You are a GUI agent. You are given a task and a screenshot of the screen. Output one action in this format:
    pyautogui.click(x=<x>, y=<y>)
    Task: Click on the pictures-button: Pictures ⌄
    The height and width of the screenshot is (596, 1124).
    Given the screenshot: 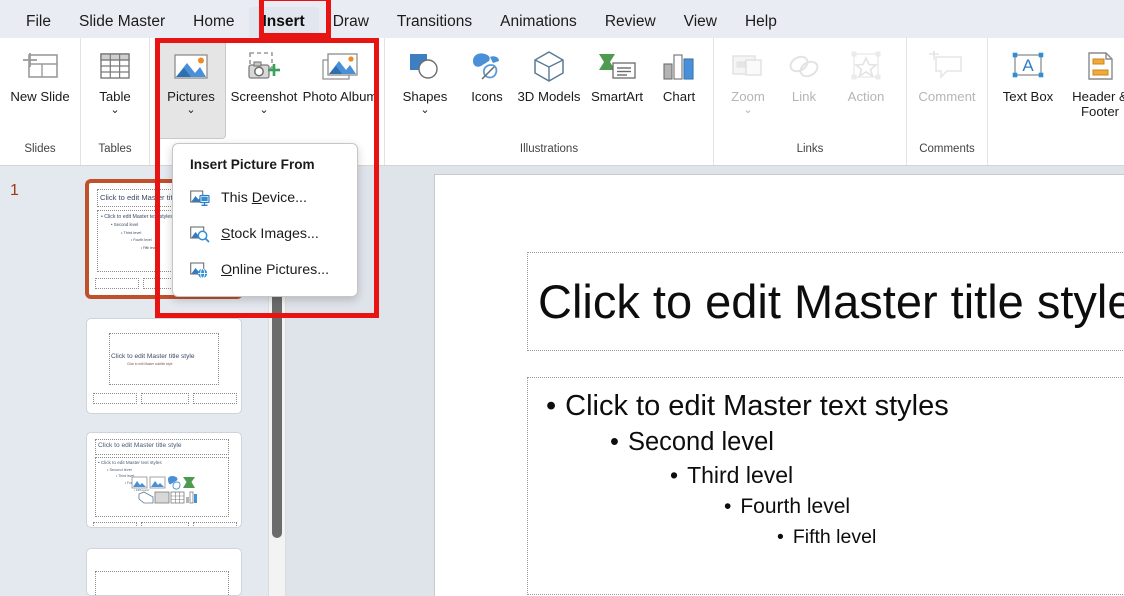 What is the action you would take?
    pyautogui.click(x=191, y=88)
    